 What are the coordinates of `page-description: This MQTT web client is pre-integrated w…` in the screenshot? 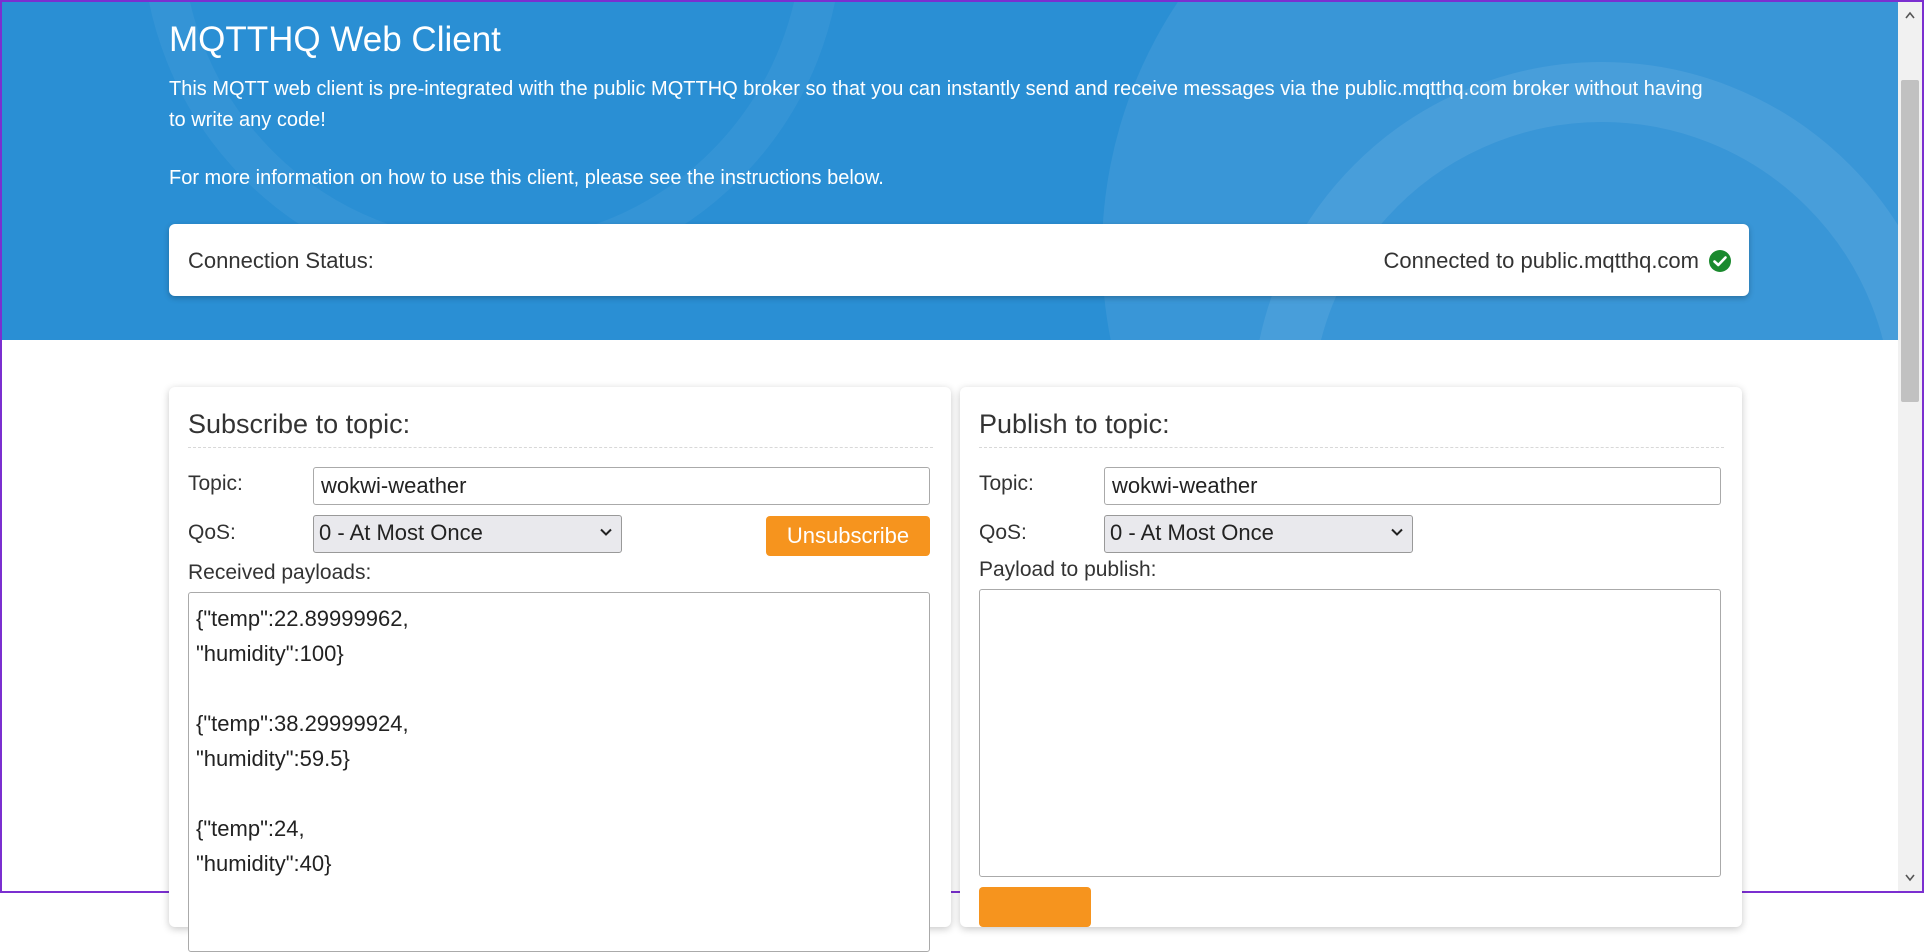 It's located at (936, 104).